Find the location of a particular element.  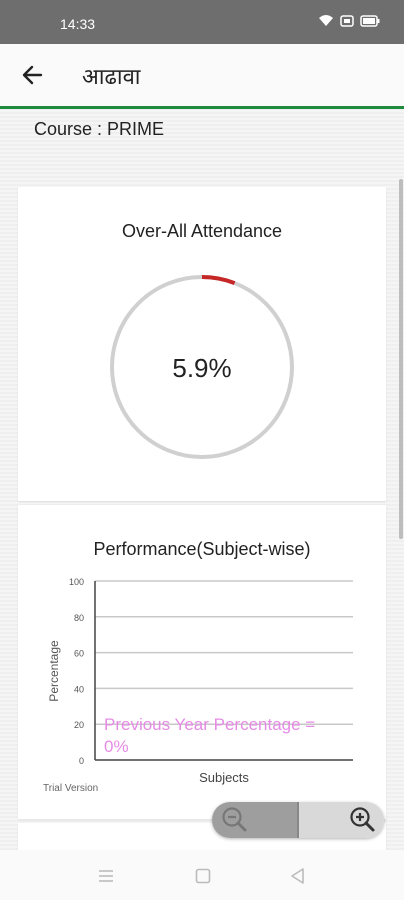

trial-watermark: Trial Version is located at coordinates (70, 788).